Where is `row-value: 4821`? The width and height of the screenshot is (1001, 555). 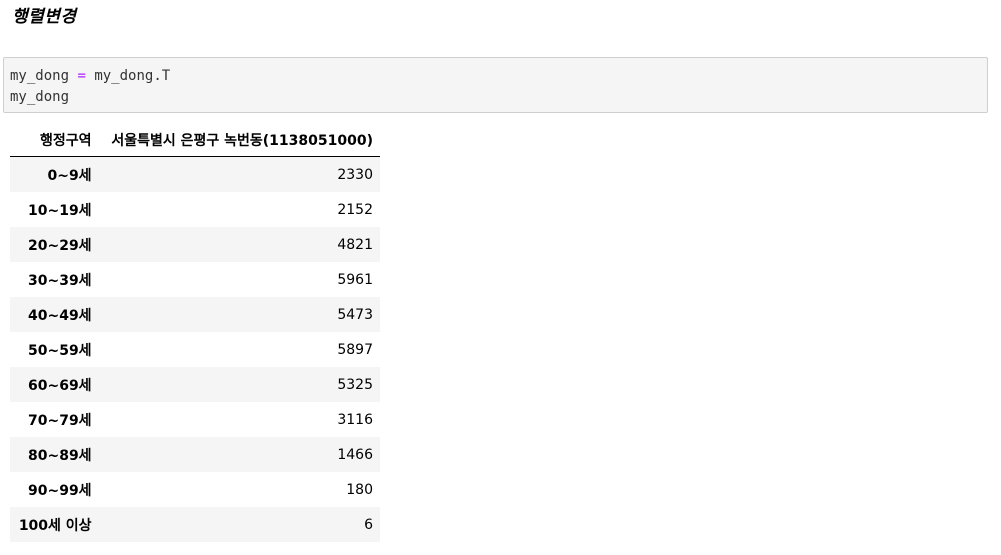
row-value: 4821 is located at coordinates (355, 244).